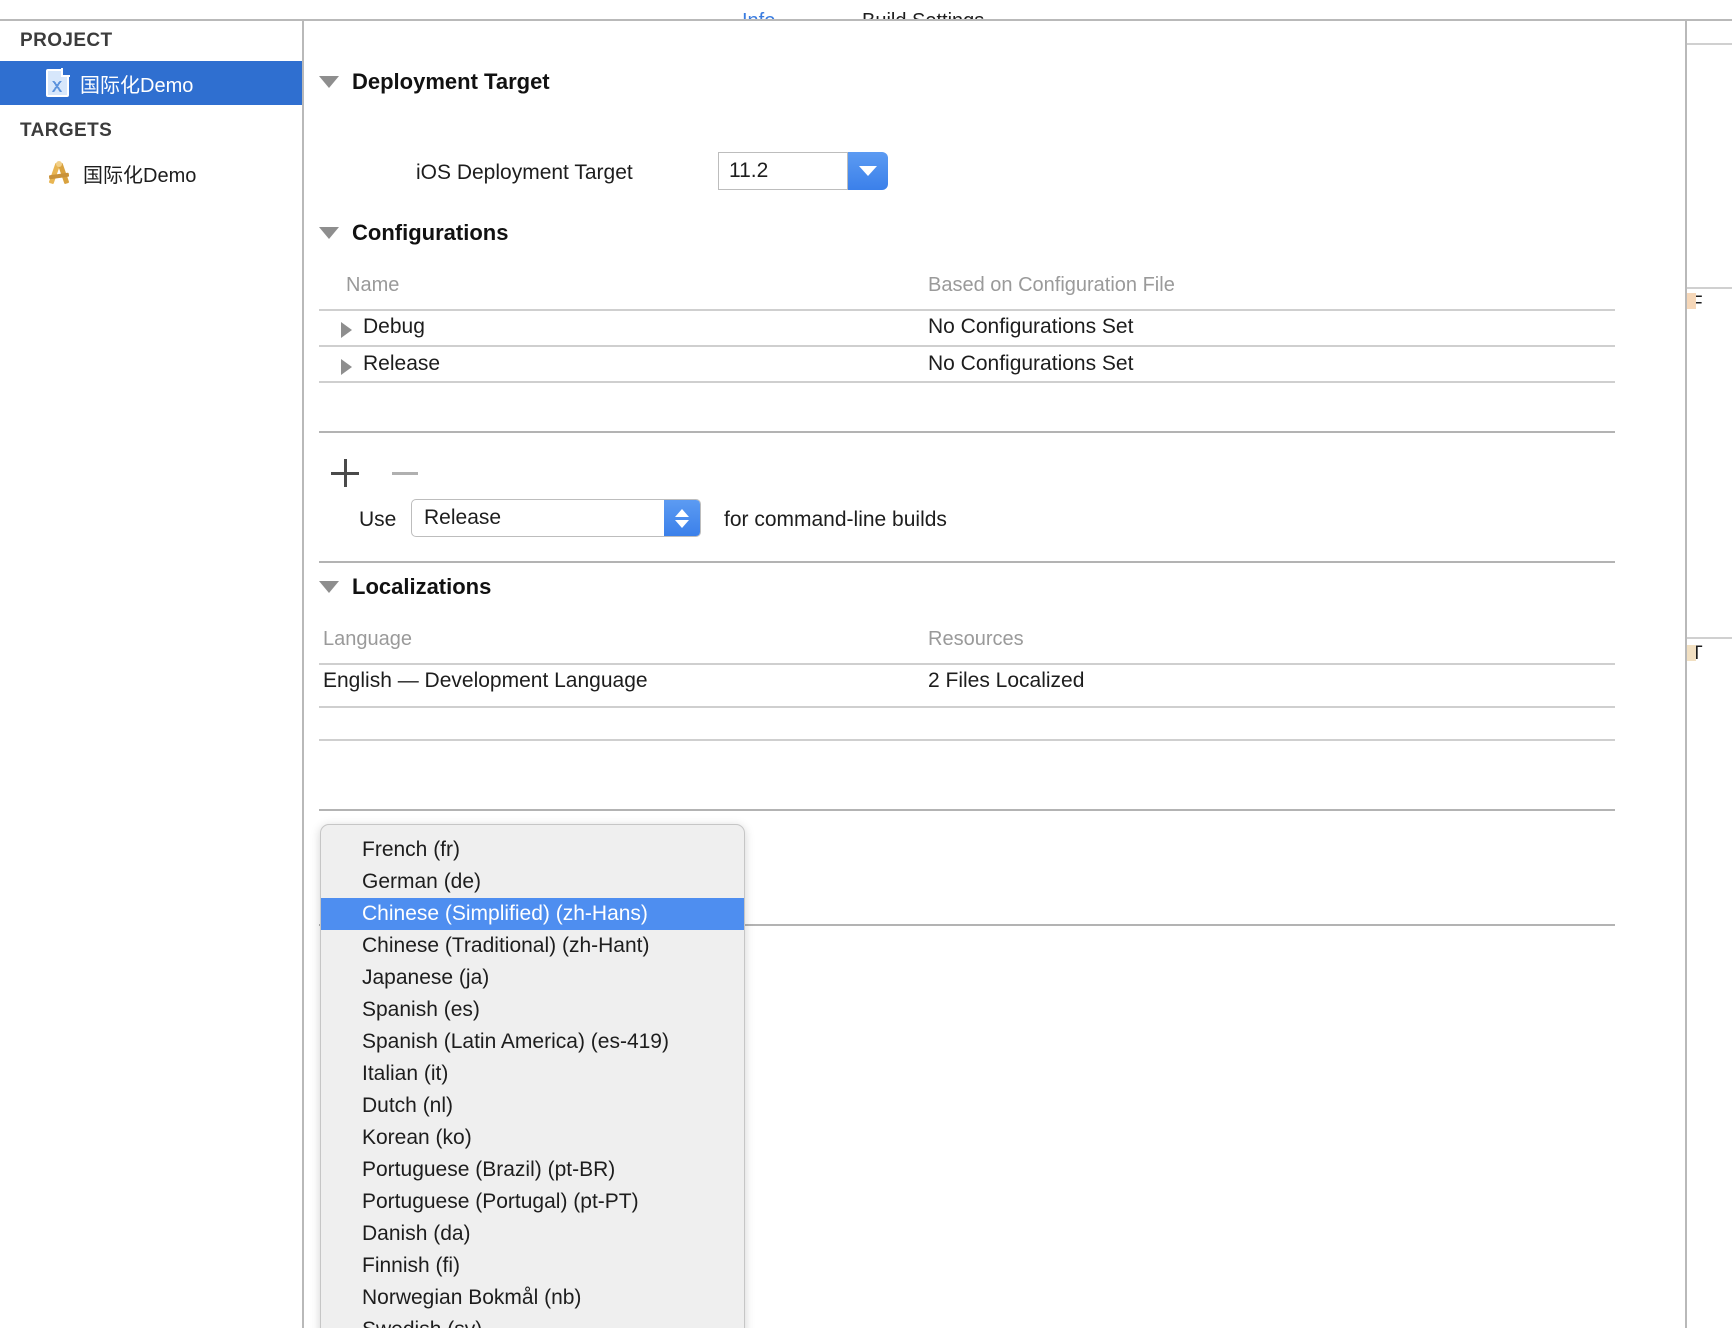  I want to click on config-name: Debug, so click(394, 326).